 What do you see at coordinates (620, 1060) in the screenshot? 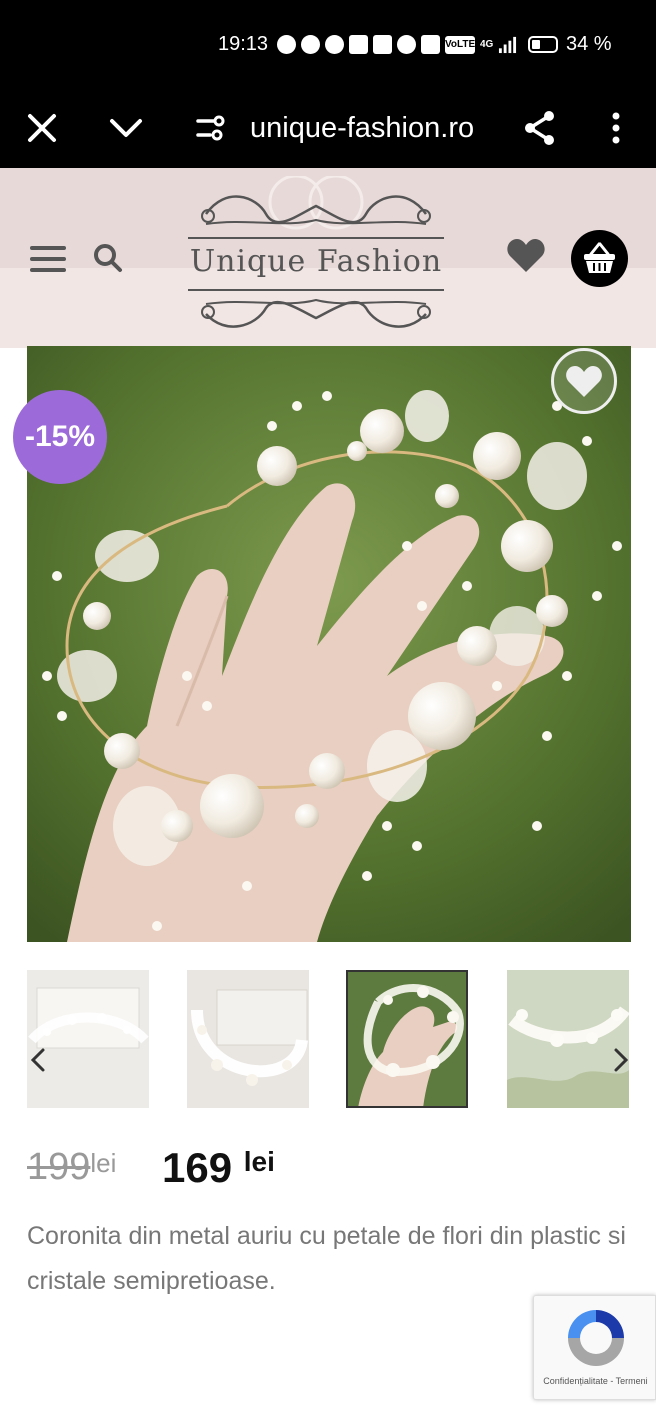
I see `thumbnail-next-icon` at bounding box center [620, 1060].